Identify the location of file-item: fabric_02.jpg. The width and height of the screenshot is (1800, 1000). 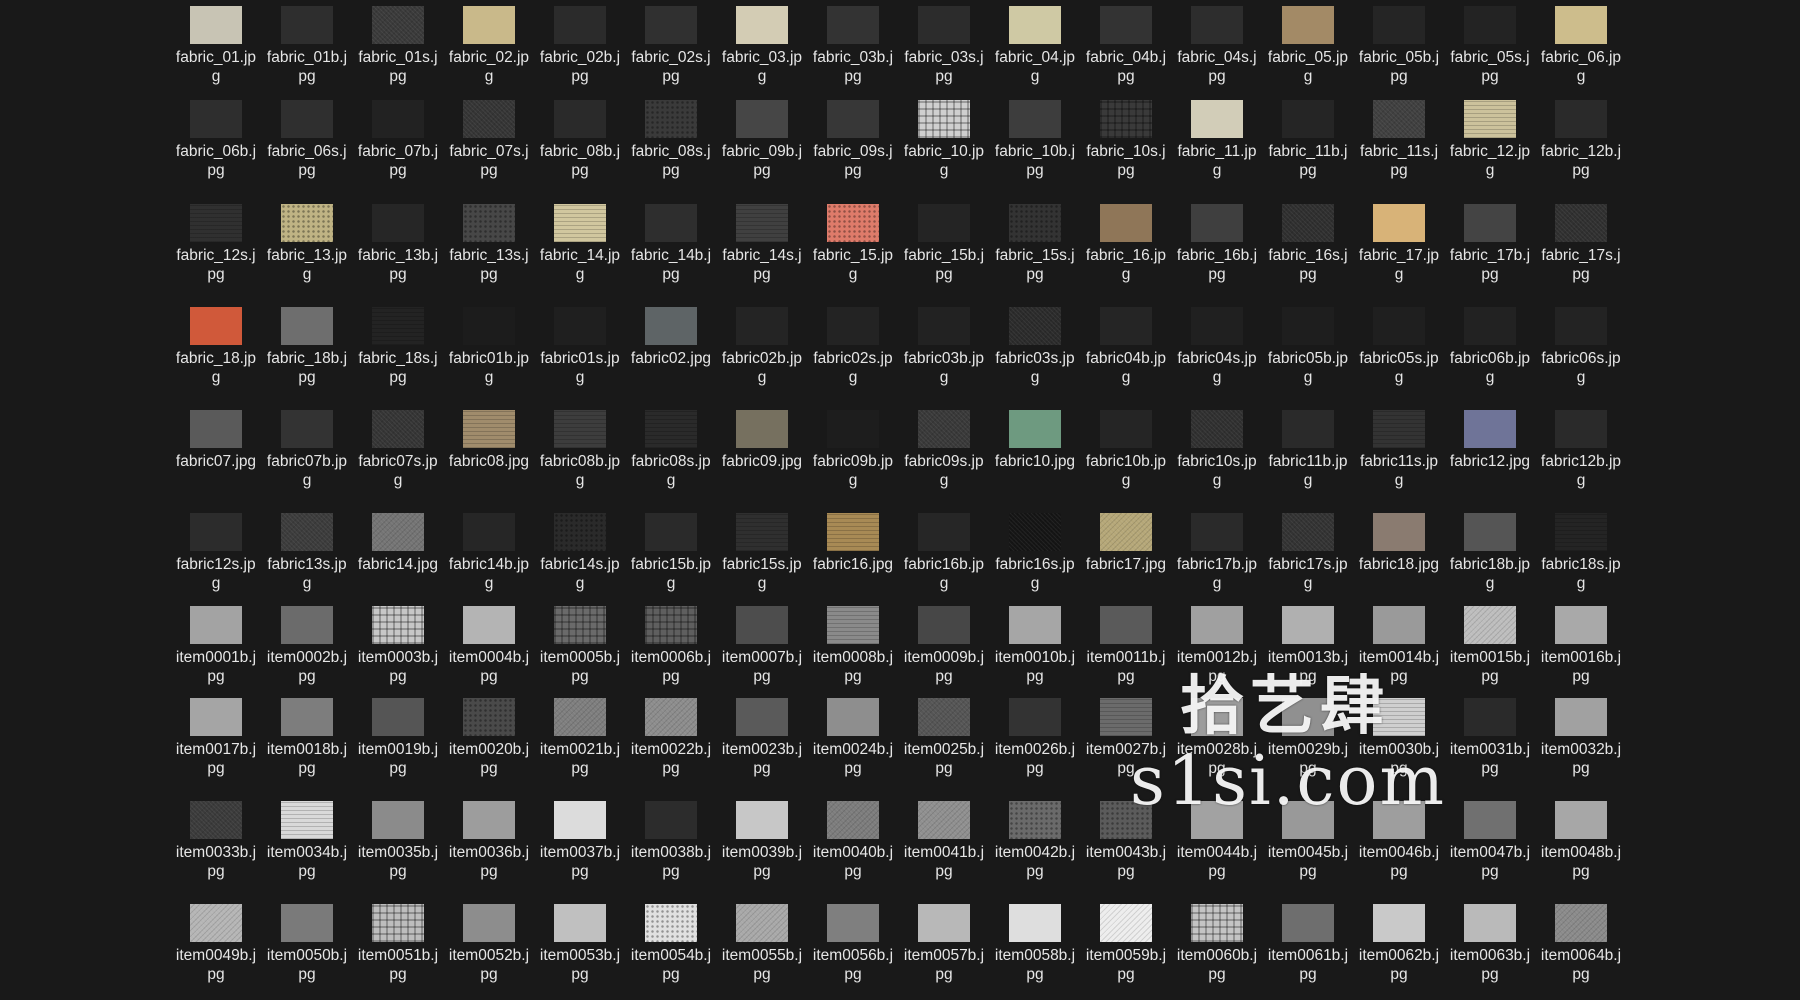
(489, 43).